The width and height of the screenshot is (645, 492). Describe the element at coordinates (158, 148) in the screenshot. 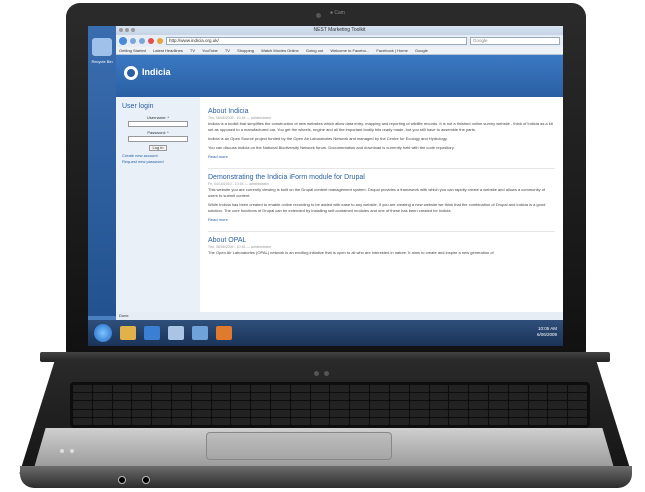

I see `login-button: Log in` at that location.